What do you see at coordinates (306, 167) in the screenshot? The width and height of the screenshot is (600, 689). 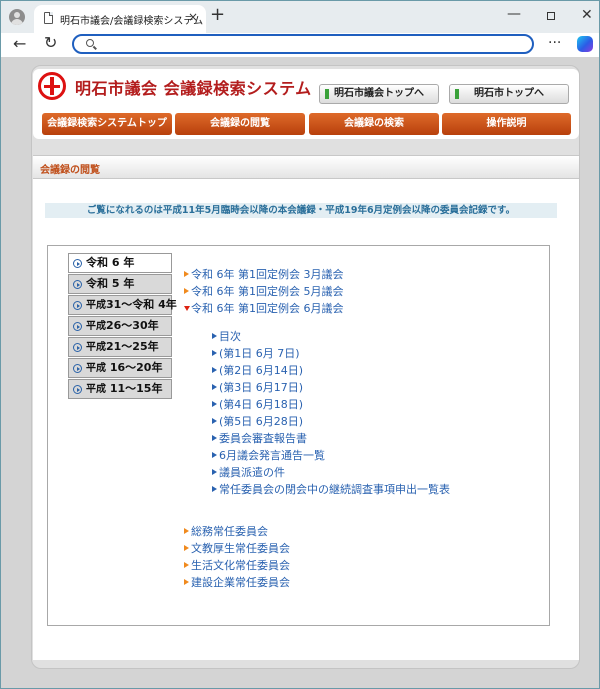 I see `section-header: 会議録の閲覧` at bounding box center [306, 167].